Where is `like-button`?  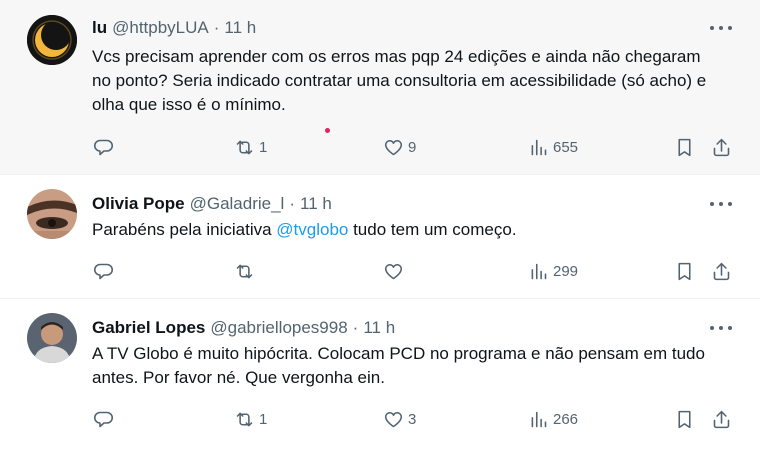
like-button is located at coordinates (395, 271).